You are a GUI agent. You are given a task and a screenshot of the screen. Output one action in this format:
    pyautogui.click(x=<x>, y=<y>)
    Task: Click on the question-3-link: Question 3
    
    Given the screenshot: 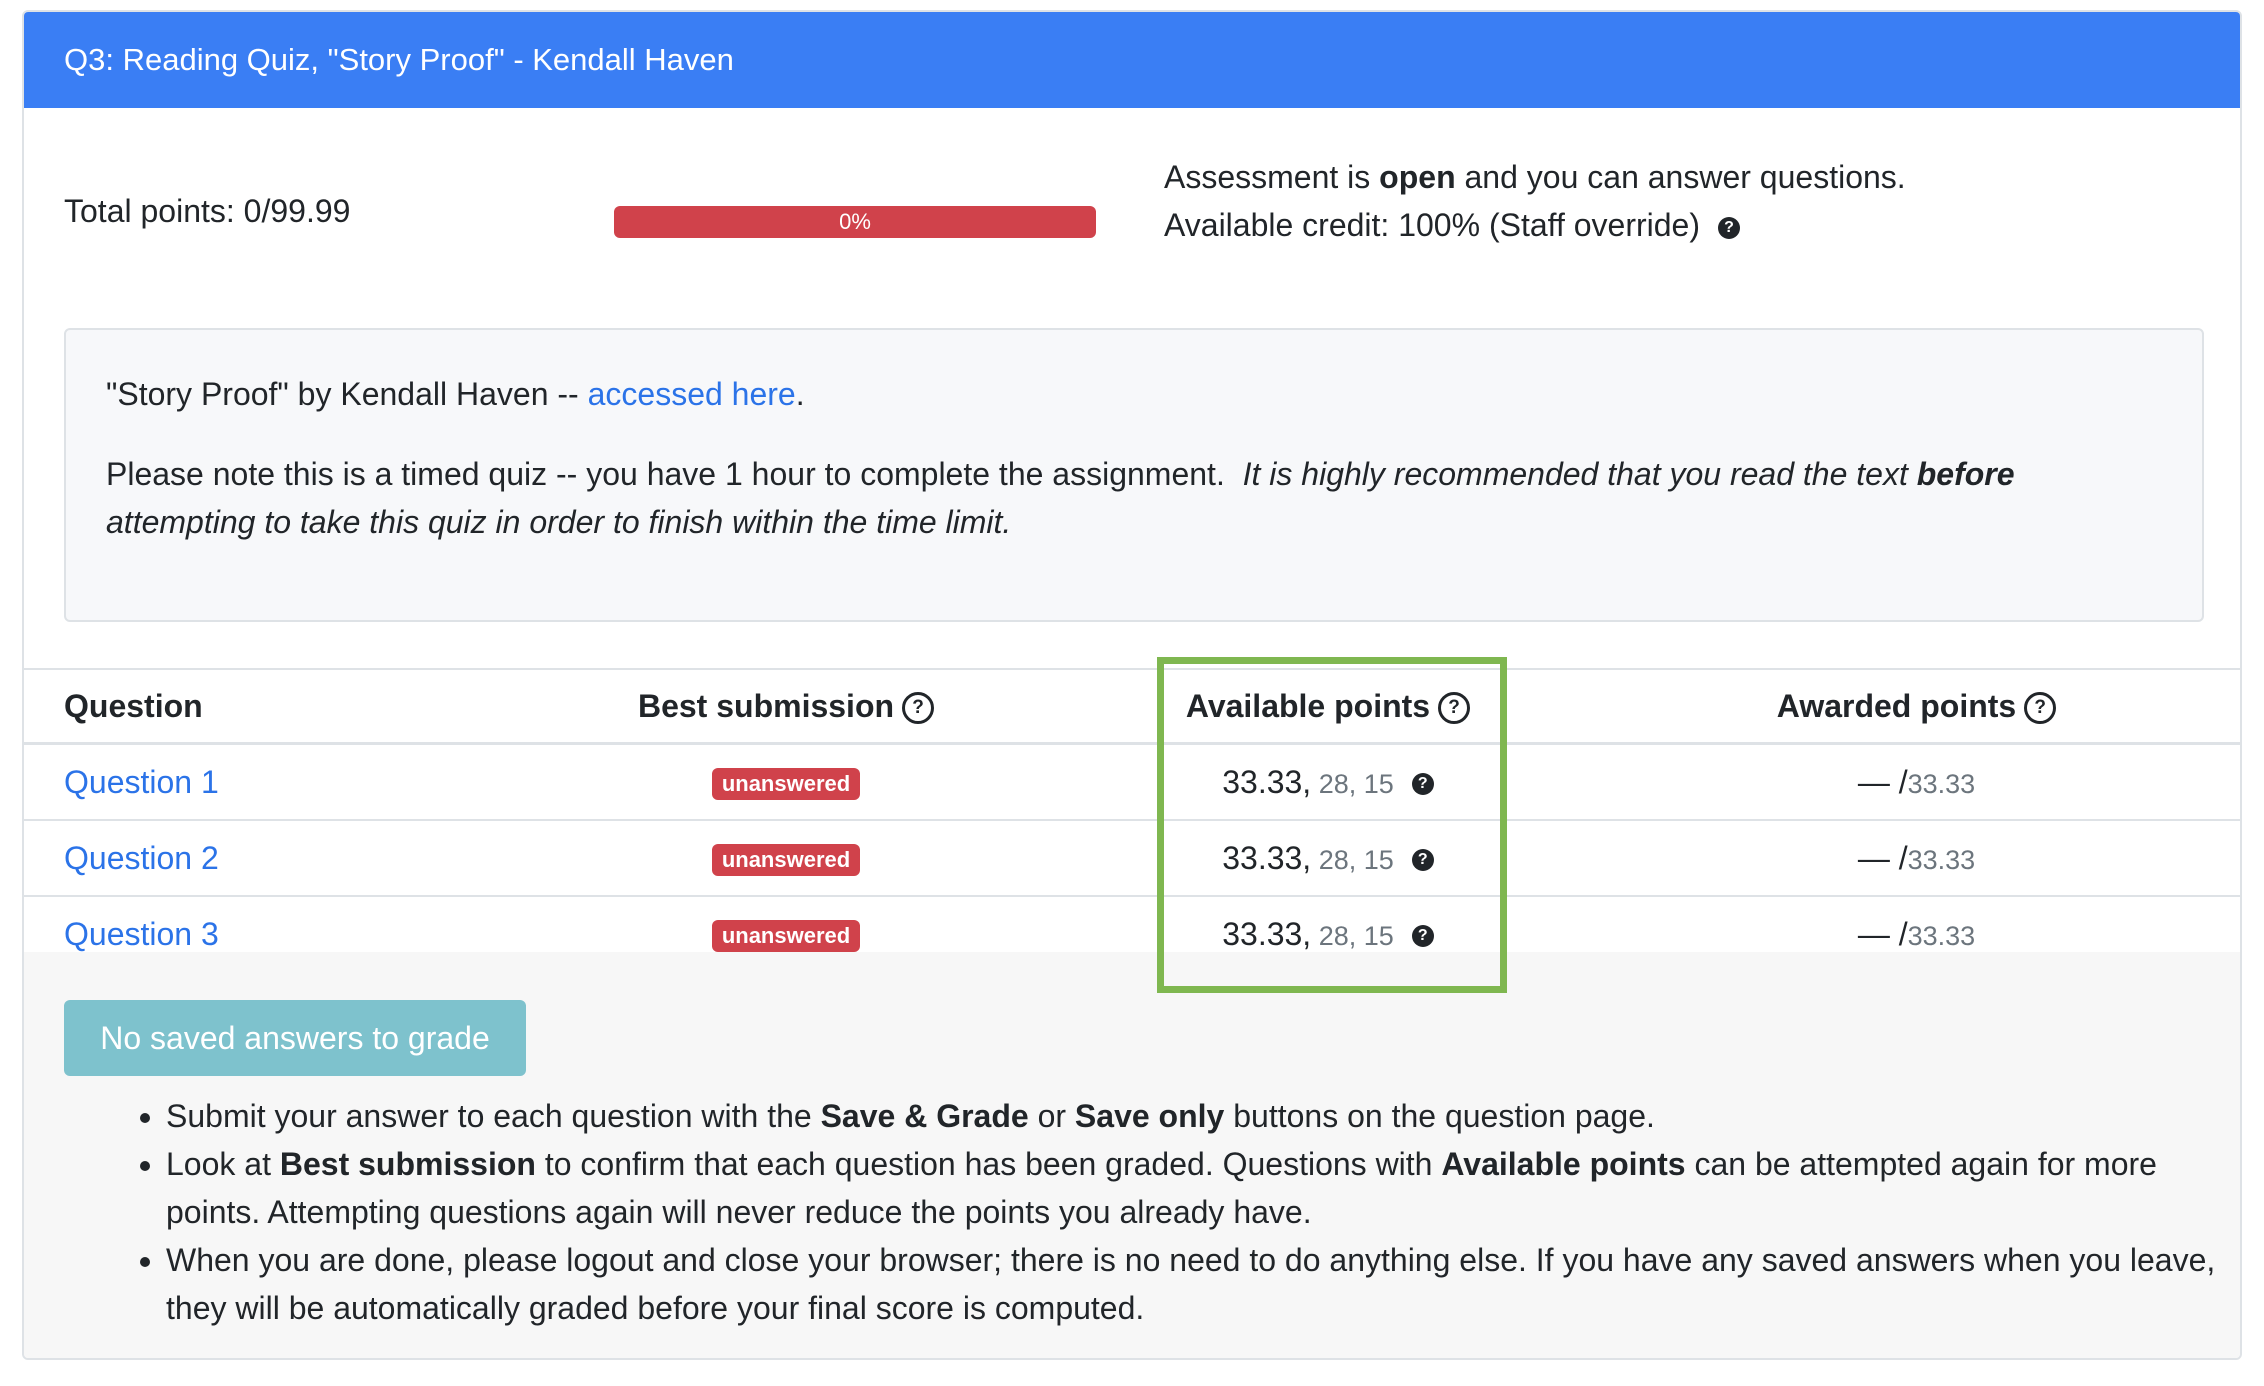 What is the action you would take?
    pyautogui.click(x=141, y=934)
    